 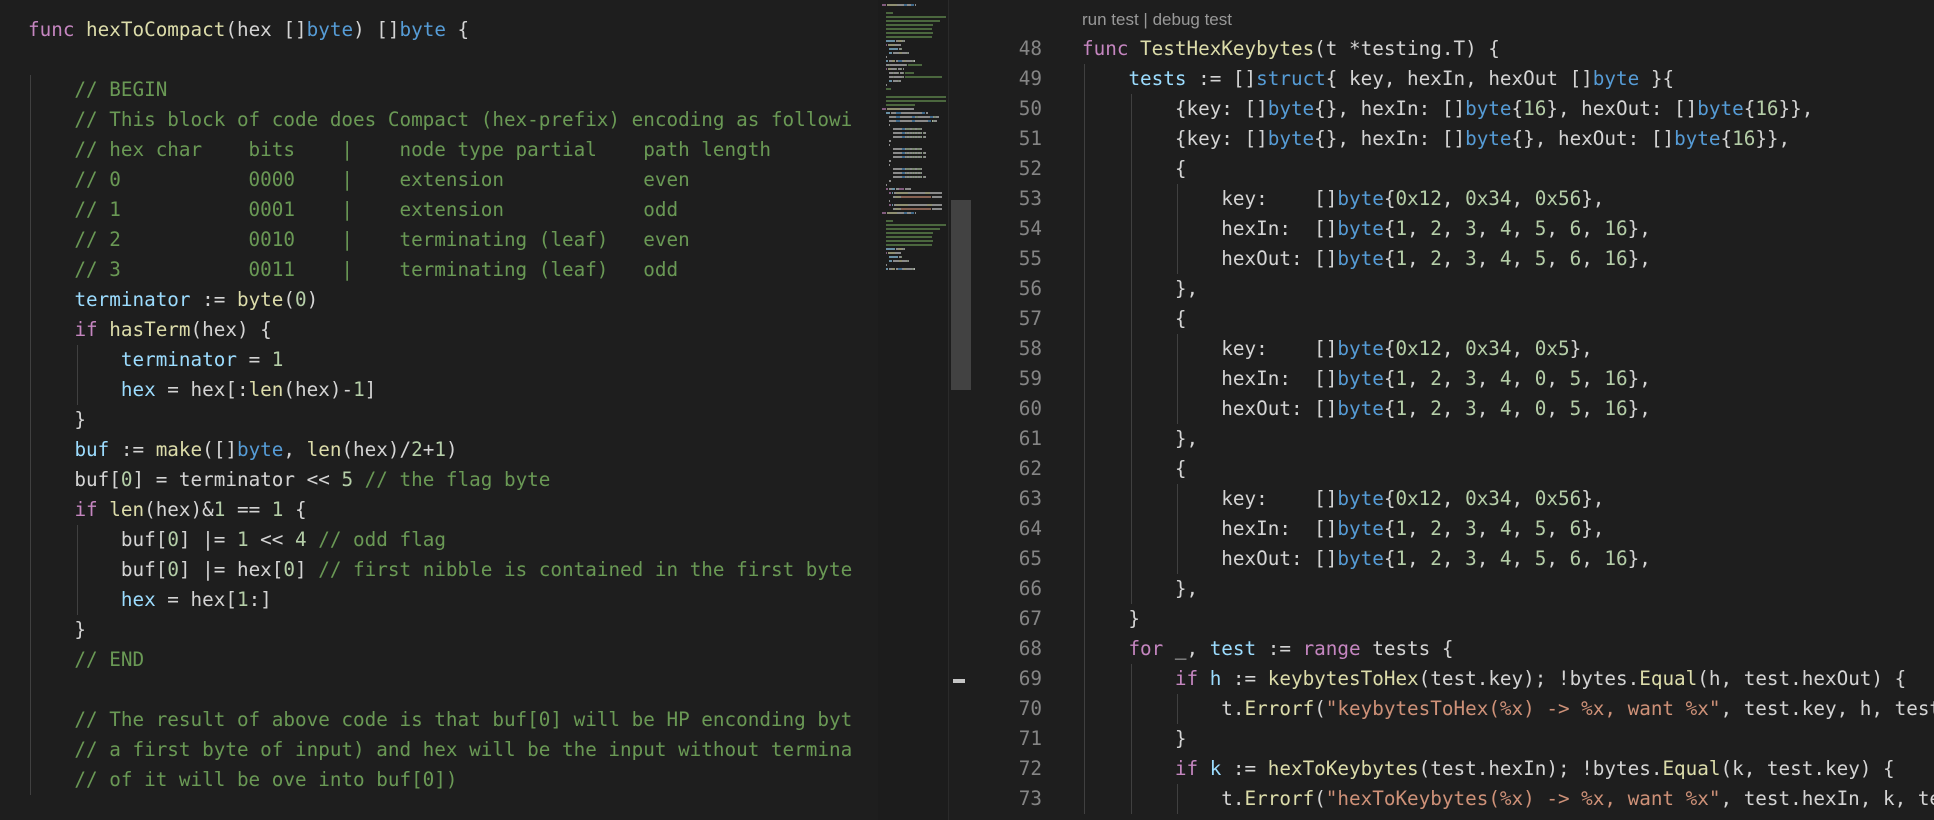 I want to click on run-test-link: run test, so click(x=1110, y=19).